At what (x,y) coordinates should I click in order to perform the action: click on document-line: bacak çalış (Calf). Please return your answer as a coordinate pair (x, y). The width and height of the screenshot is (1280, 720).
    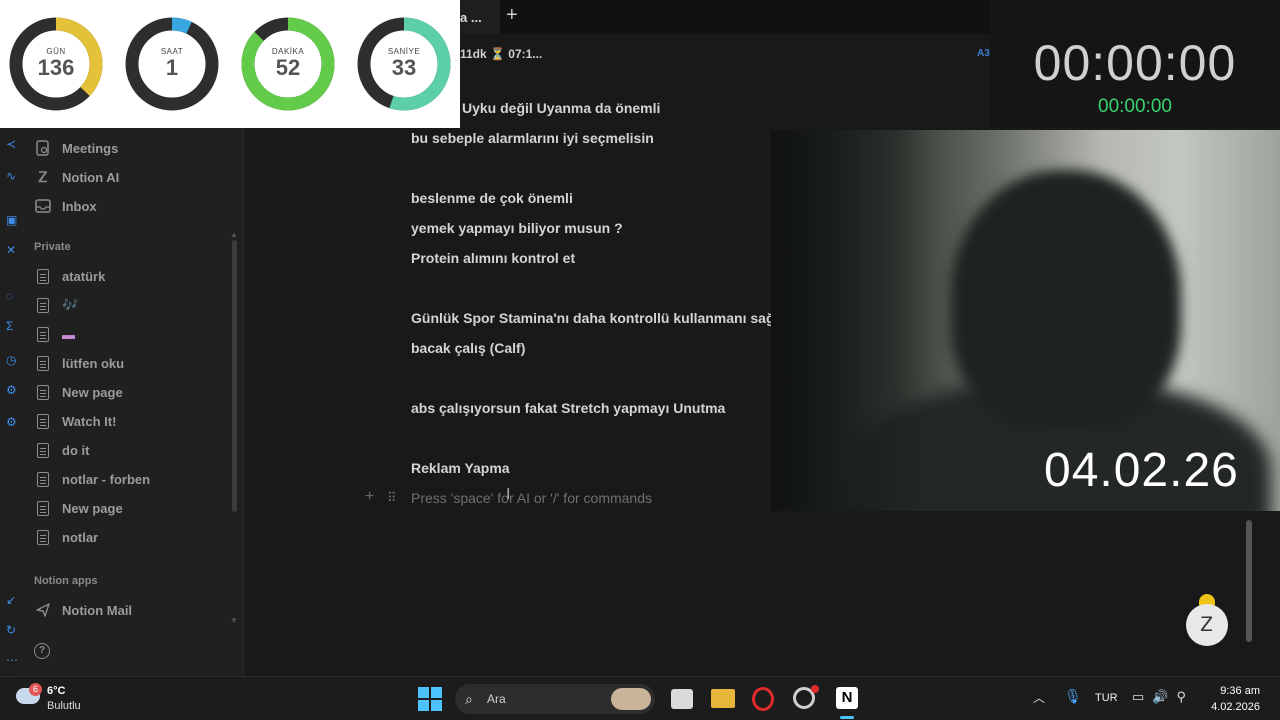
    Looking at the image, I should click on (468, 348).